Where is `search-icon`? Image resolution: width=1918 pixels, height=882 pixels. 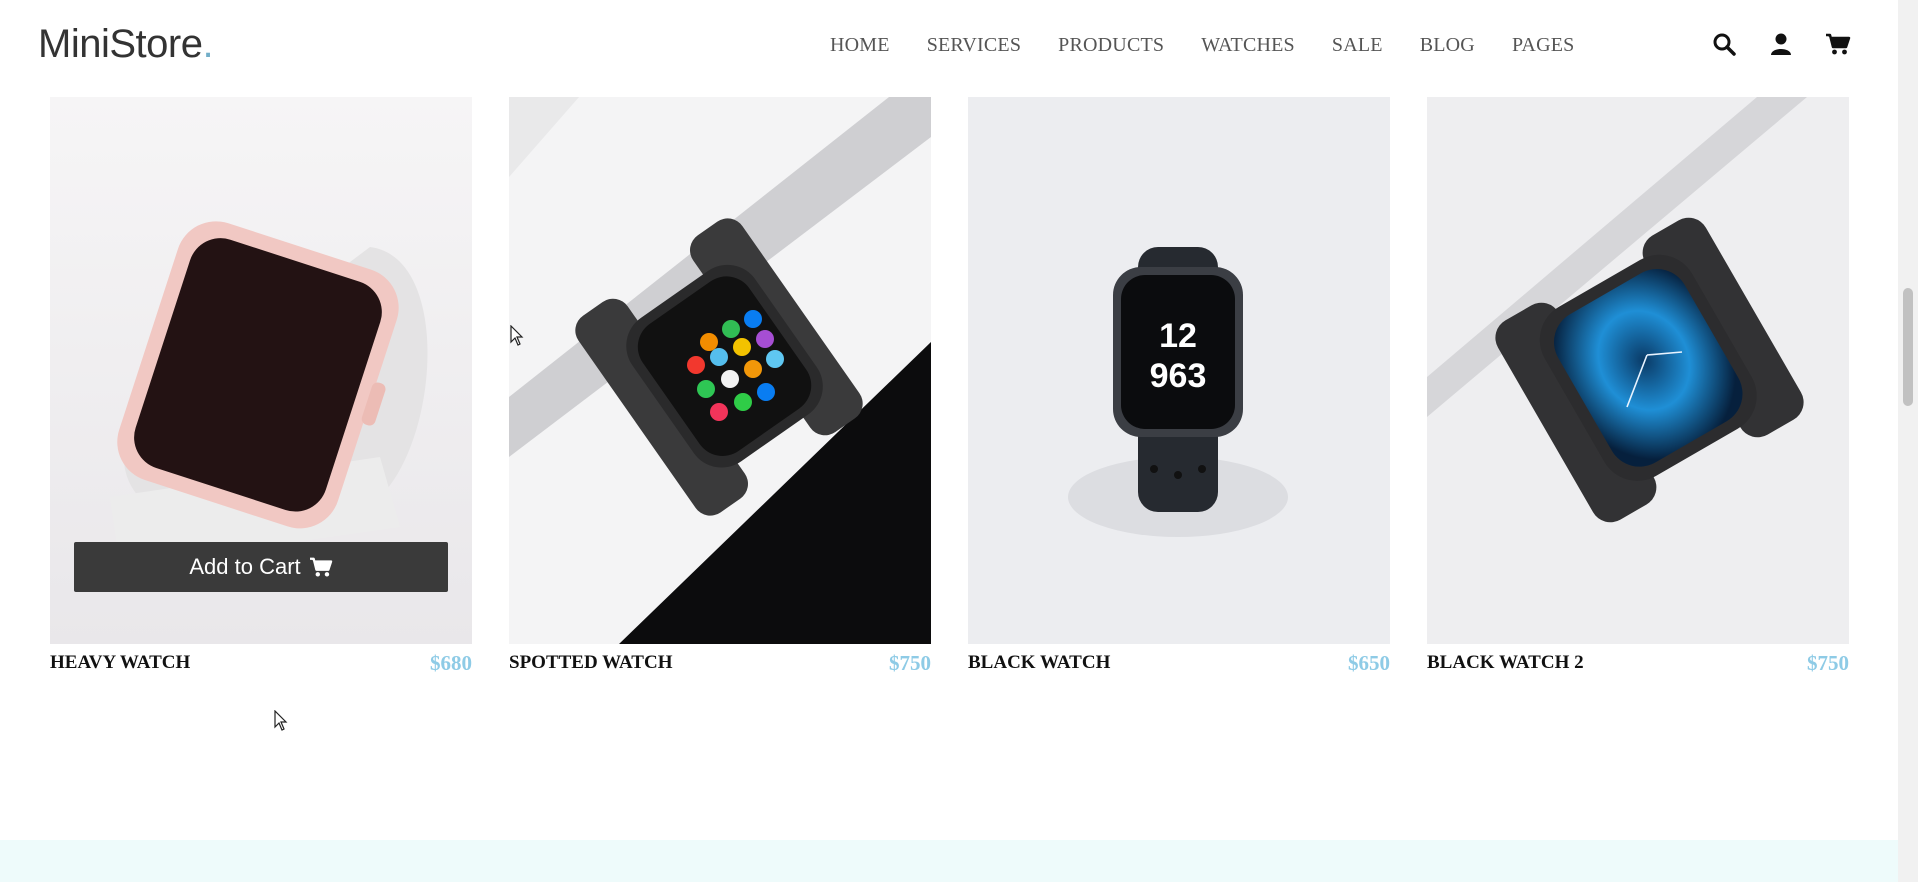
search-icon is located at coordinates (1724, 44).